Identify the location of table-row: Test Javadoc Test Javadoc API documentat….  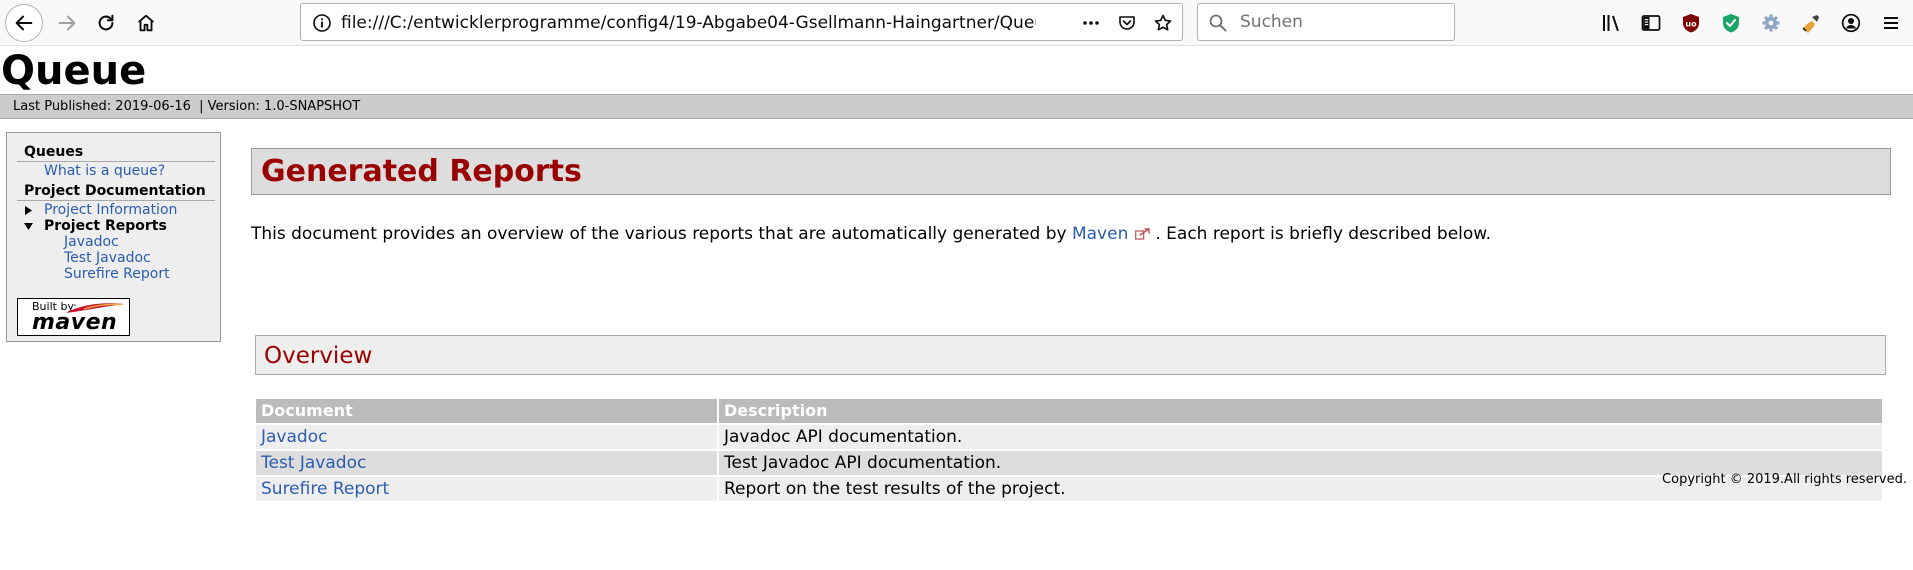
(1069, 463).